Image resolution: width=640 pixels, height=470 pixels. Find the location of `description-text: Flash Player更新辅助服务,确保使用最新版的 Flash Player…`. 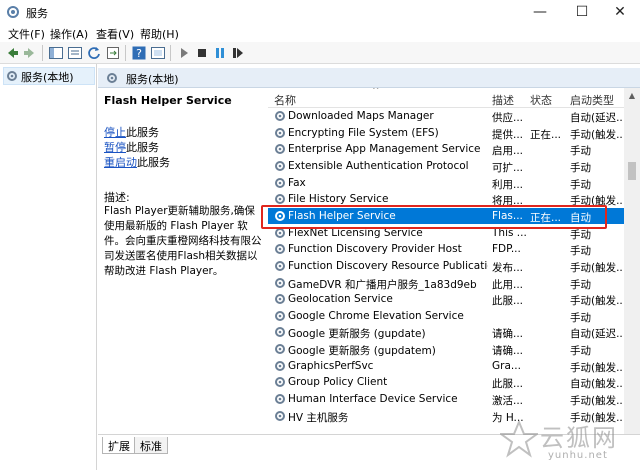

description-text: Flash Player更新辅助服务,确保使用最新版的 Flash Player… is located at coordinates (183, 241).